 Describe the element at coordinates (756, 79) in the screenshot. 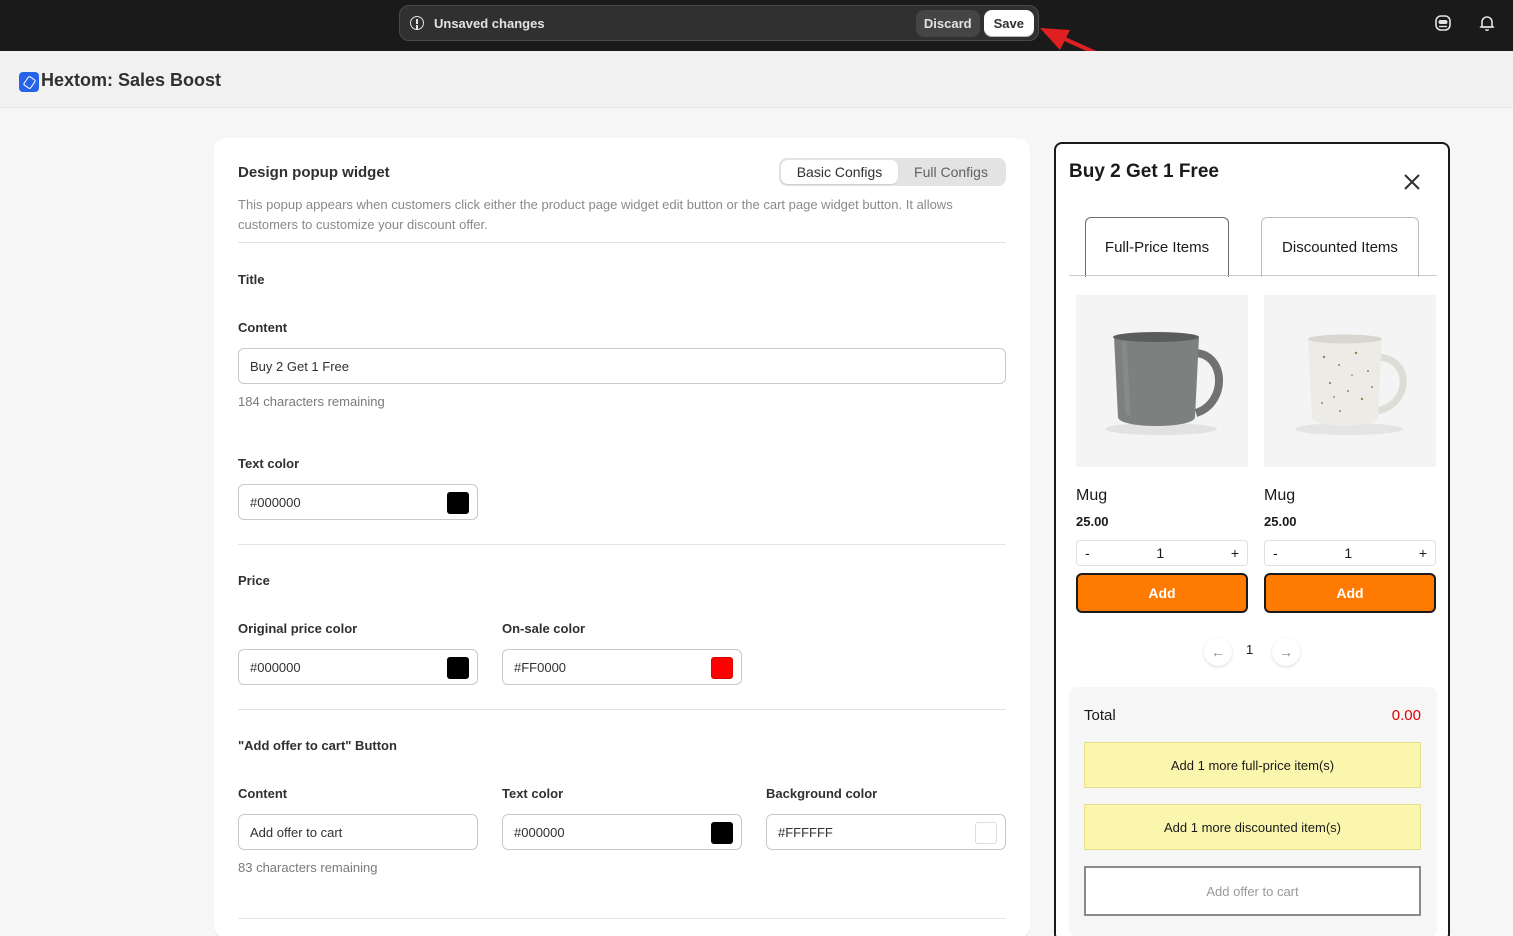

I see `app-header: Hextom: Sales Boost` at that location.